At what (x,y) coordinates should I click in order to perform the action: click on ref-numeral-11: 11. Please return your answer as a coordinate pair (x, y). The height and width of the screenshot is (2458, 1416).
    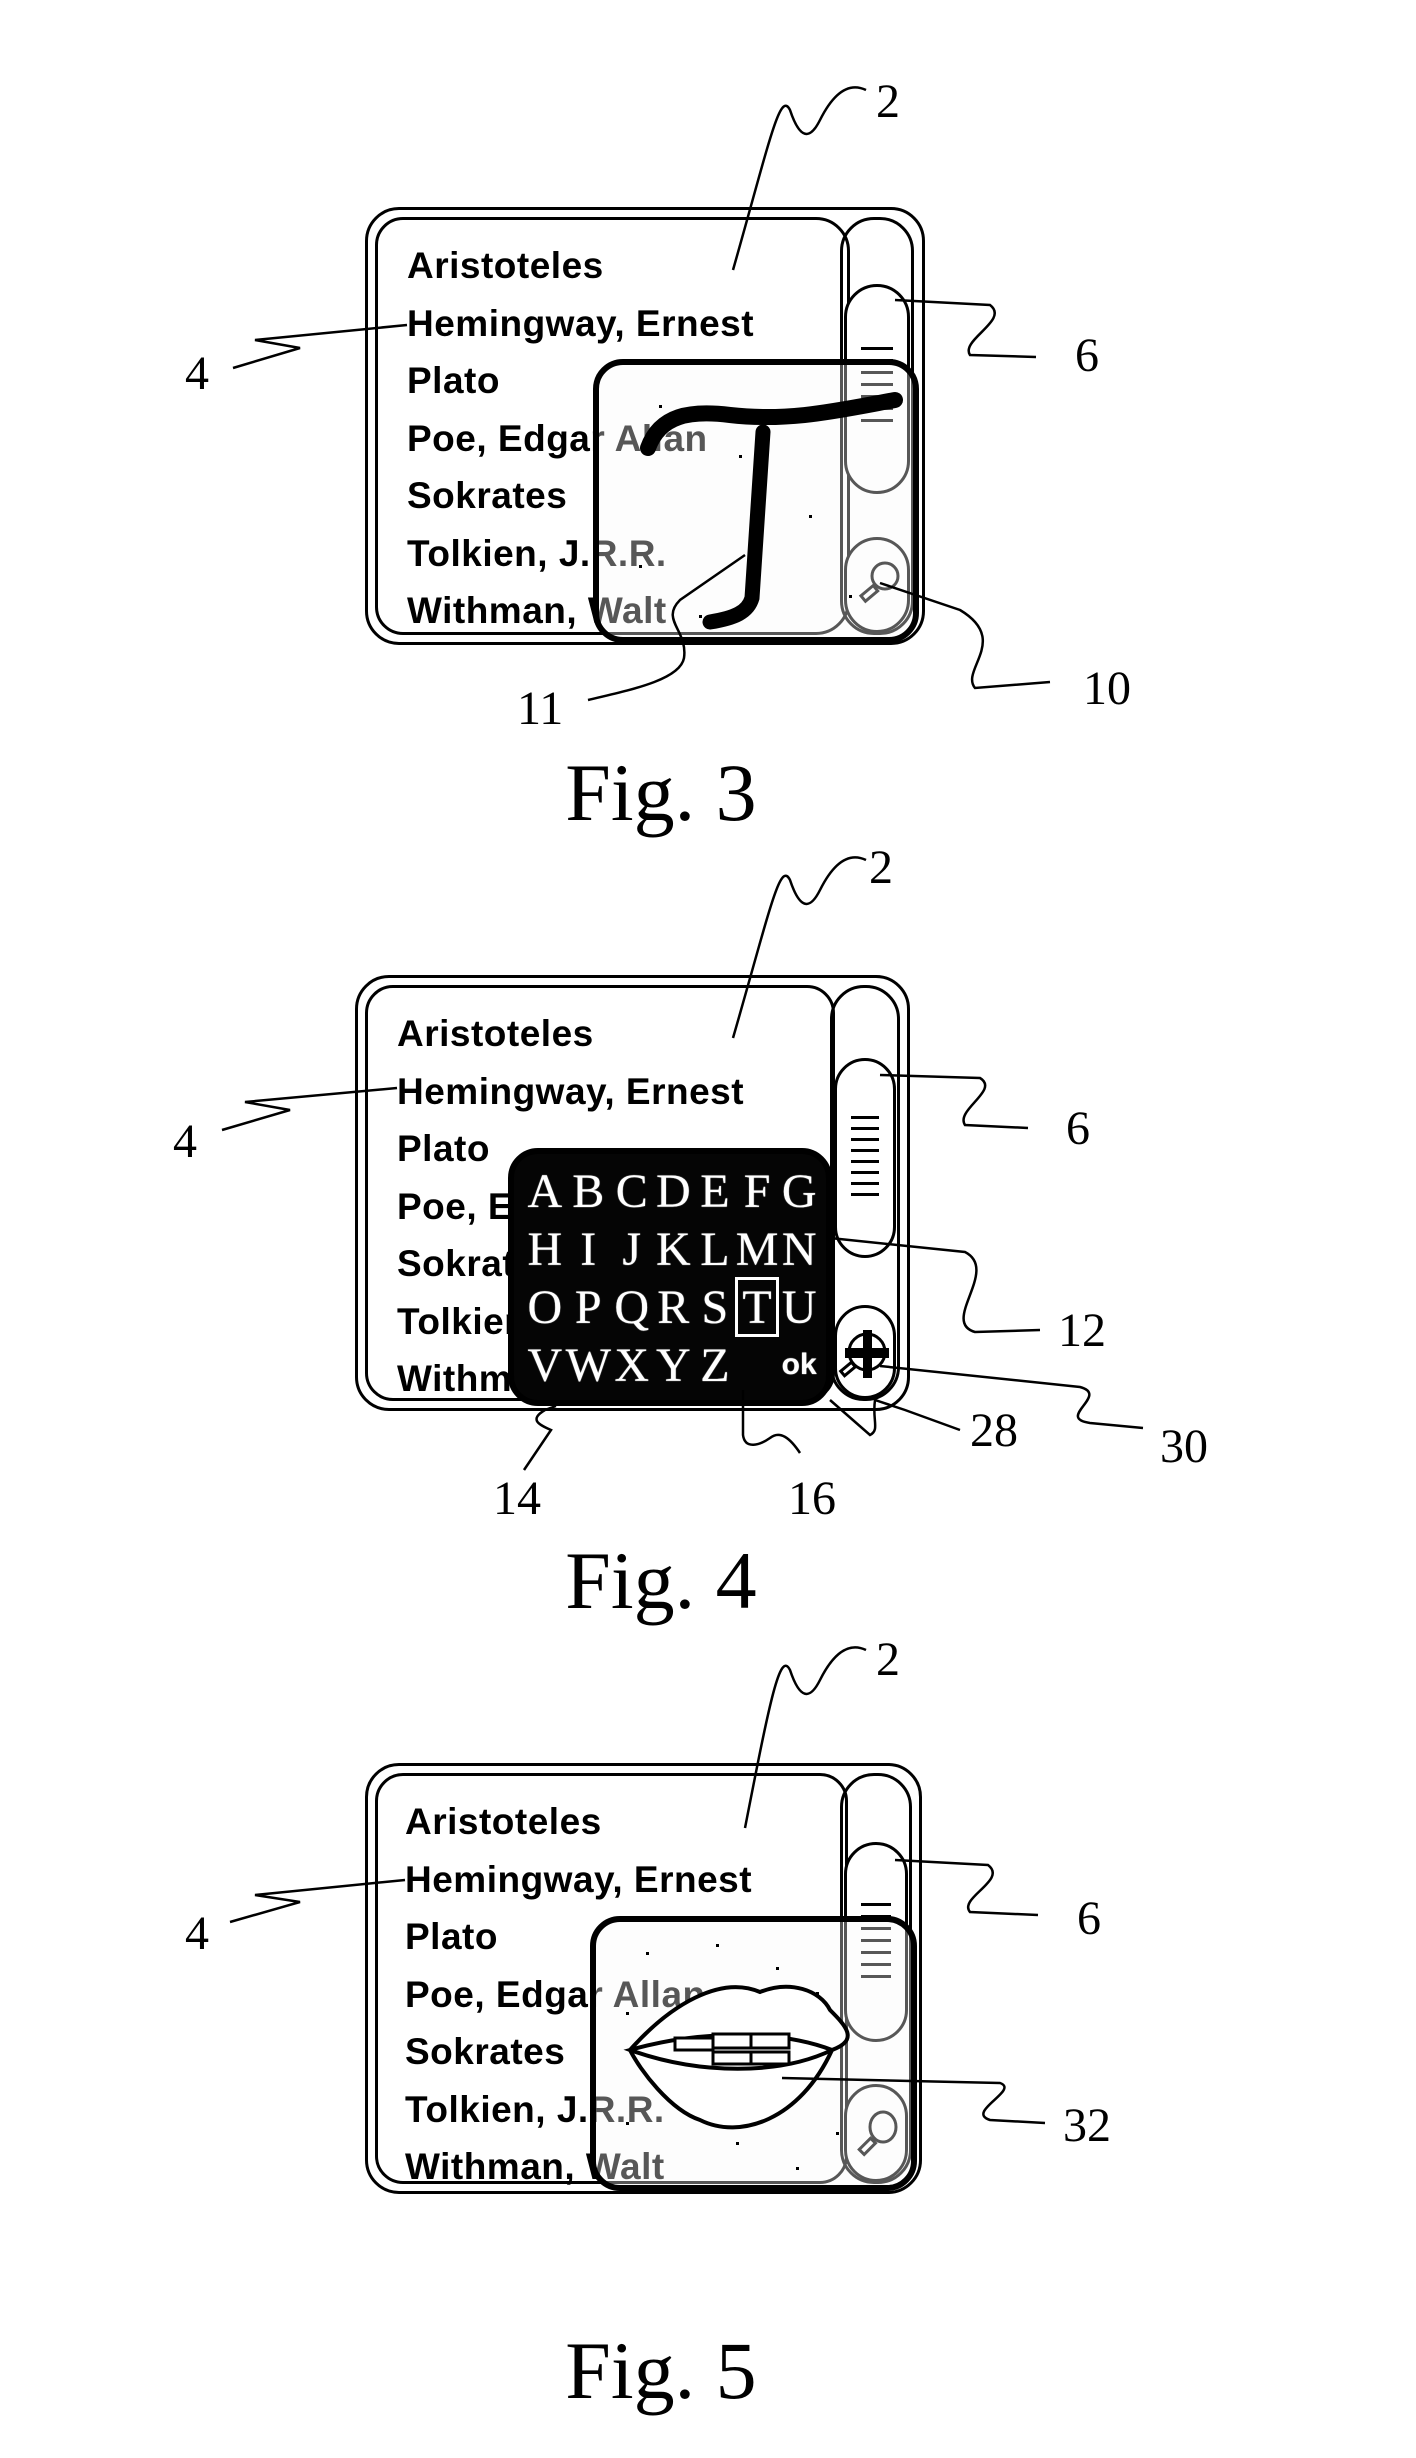
    Looking at the image, I should click on (540, 708).